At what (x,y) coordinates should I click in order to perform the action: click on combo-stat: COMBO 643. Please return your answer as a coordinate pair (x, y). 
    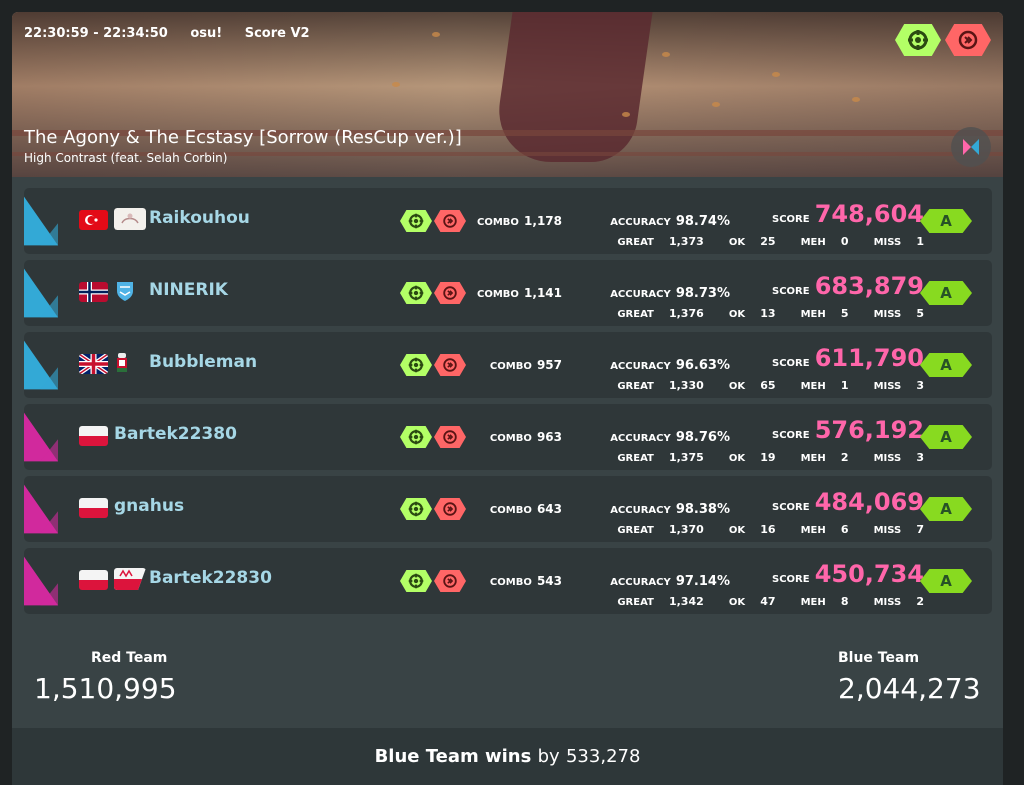
    Looking at the image, I should click on (525, 509).